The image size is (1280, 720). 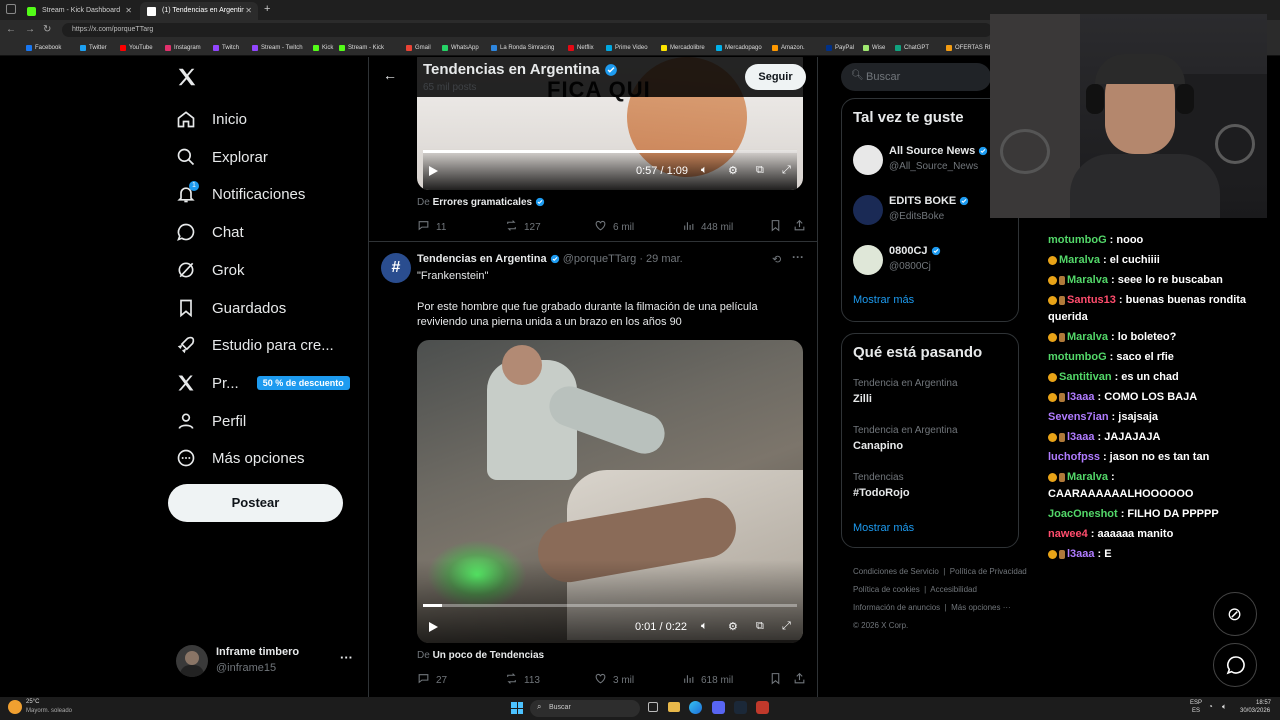 I want to click on footer-link: Política de cookies, so click(x=886, y=589).